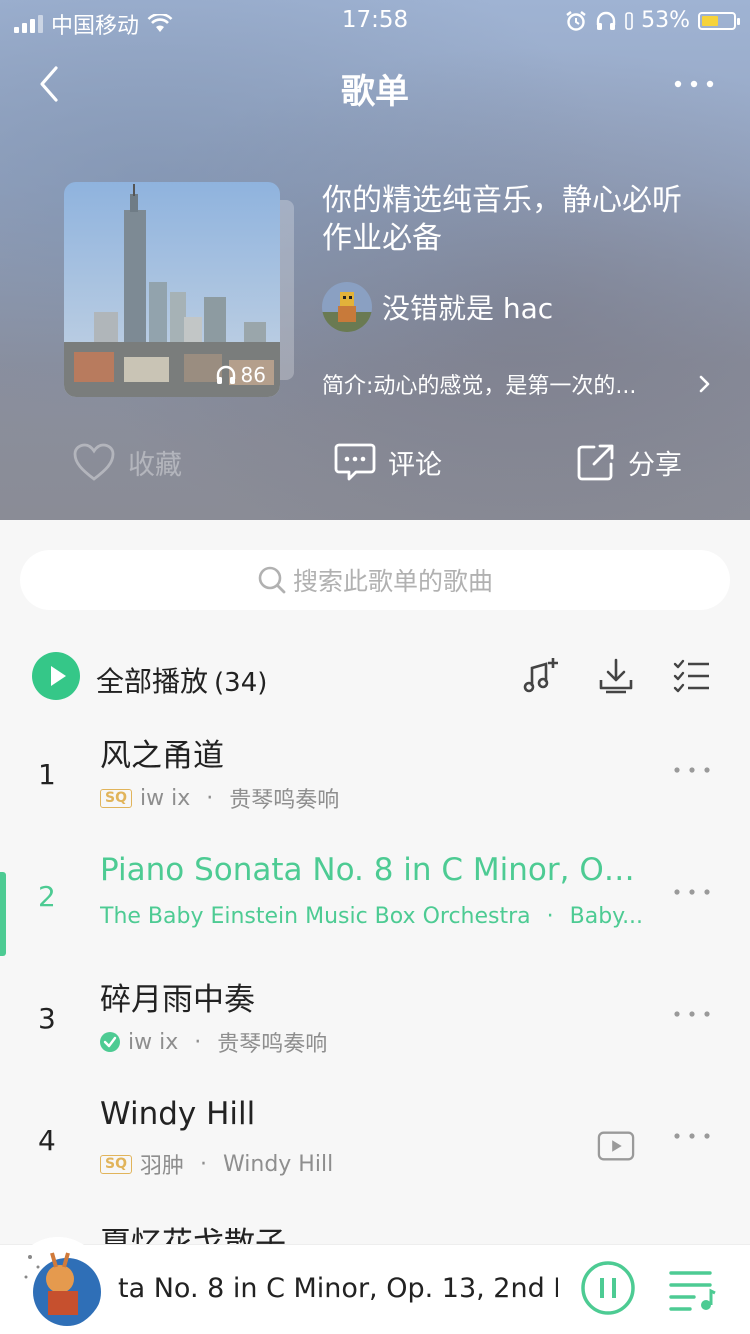 The width and height of the screenshot is (750, 1334). What do you see at coordinates (47, 774) in the screenshot?
I see `song-index: 1` at bounding box center [47, 774].